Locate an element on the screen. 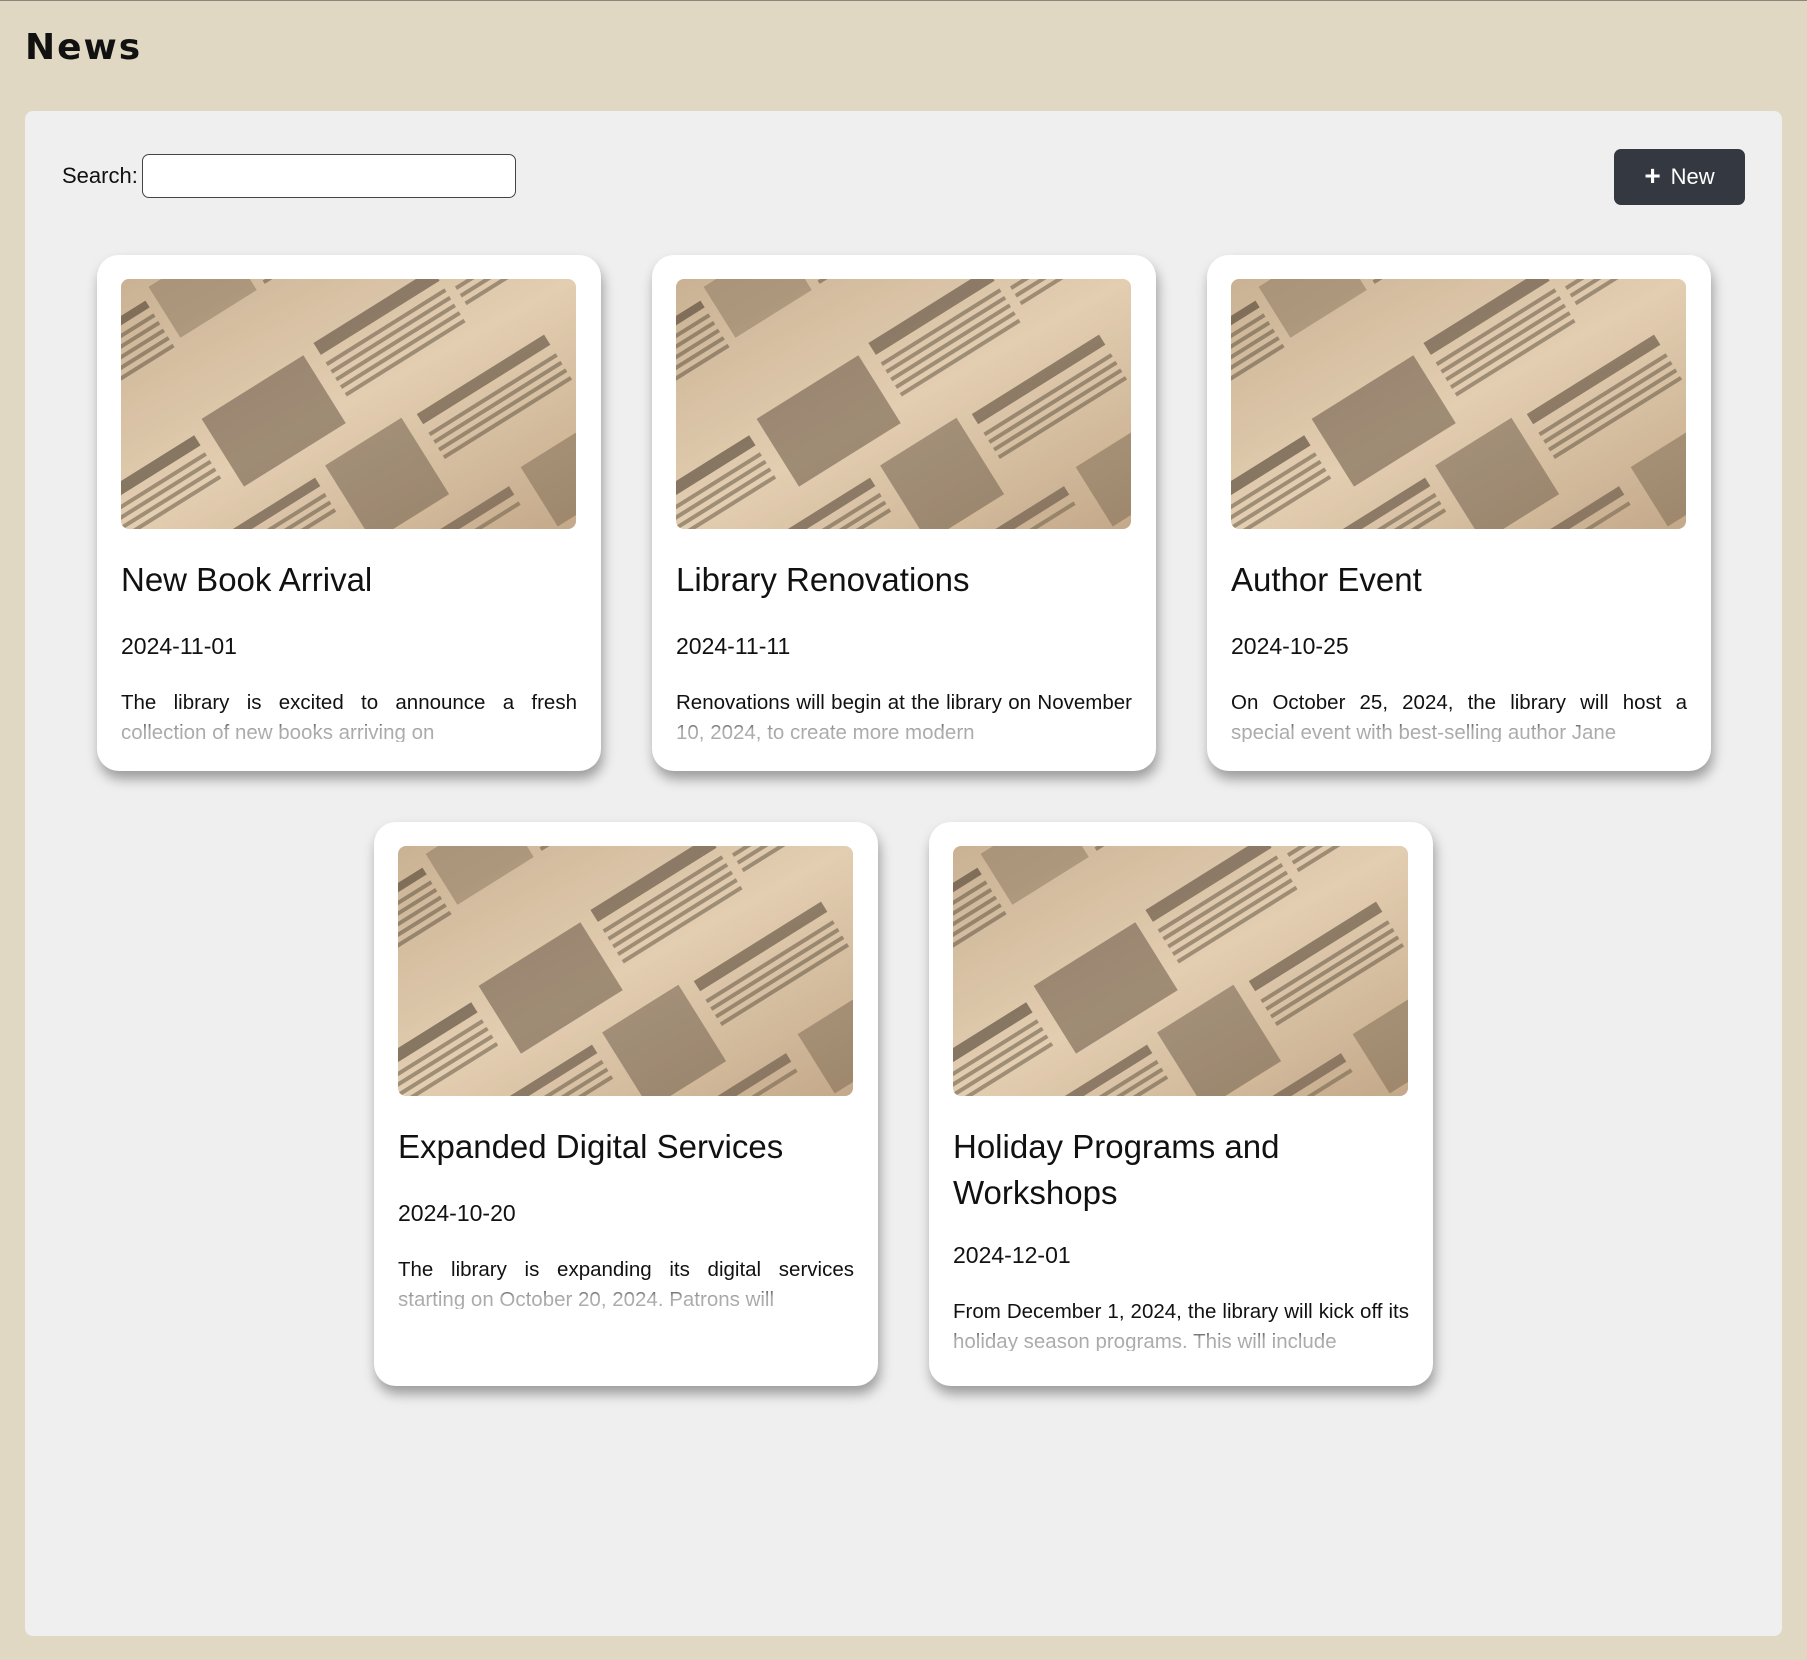  news-date: 2024-11-11 is located at coordinates (733, 646).